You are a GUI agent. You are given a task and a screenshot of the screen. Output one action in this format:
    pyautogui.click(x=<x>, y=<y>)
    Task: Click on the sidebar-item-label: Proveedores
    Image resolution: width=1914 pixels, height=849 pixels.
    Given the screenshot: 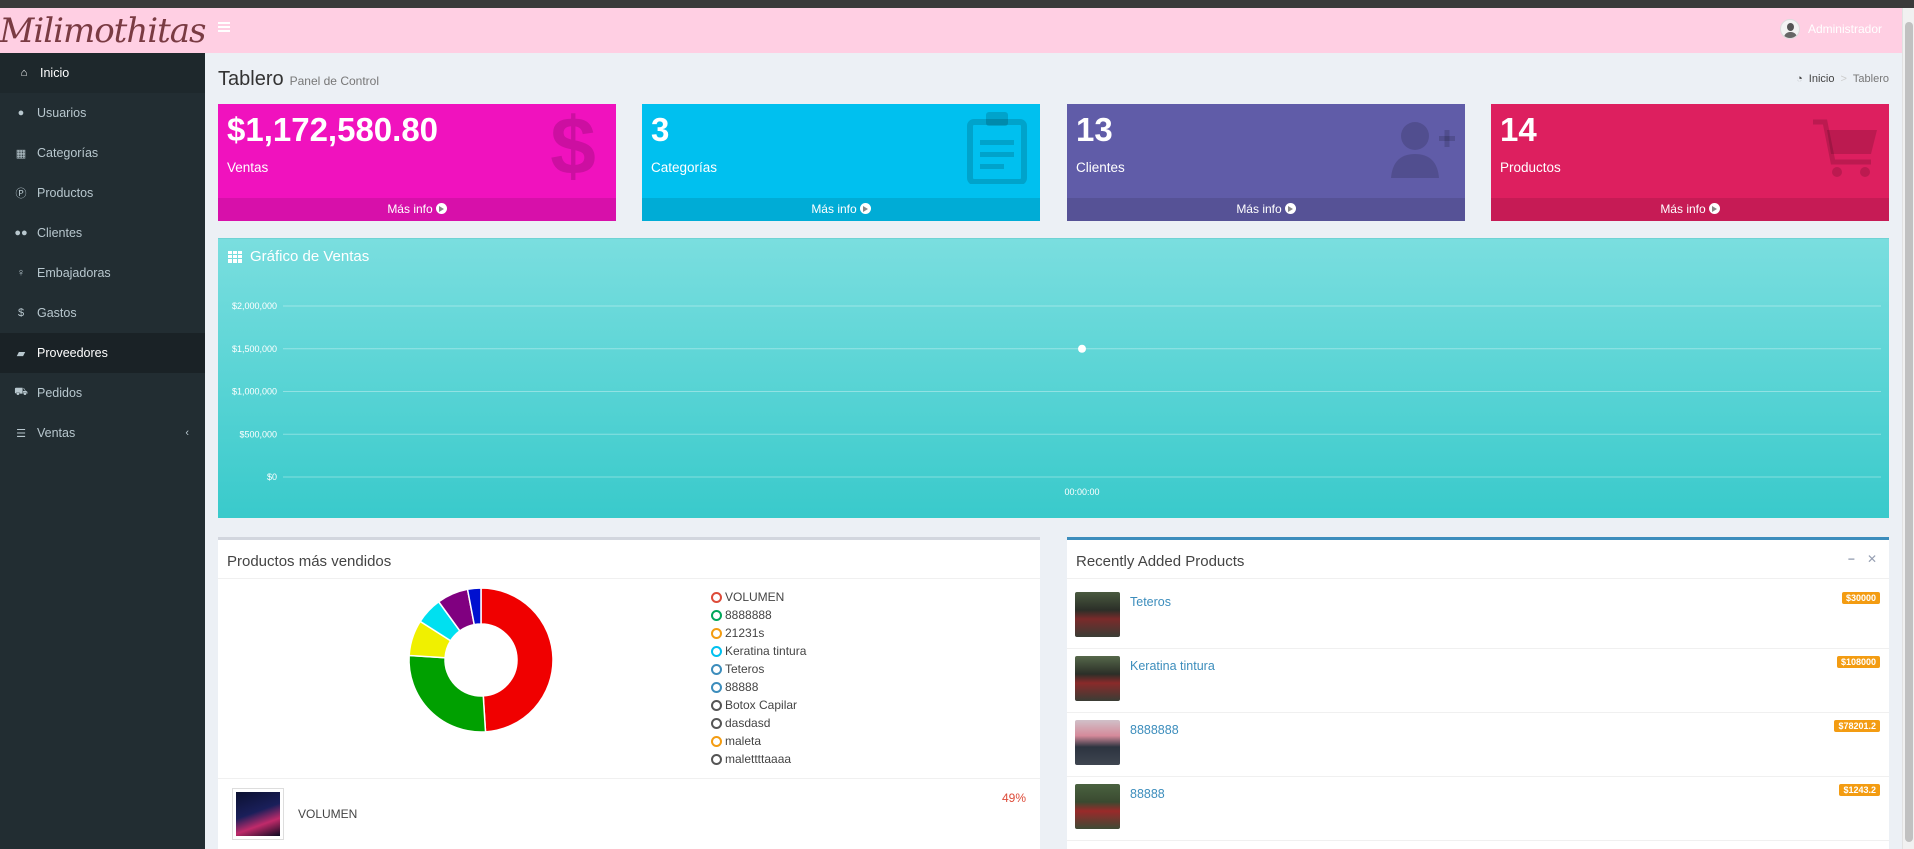 What is the action you would take?
    pyautogui.click(x=72, y=353)
    